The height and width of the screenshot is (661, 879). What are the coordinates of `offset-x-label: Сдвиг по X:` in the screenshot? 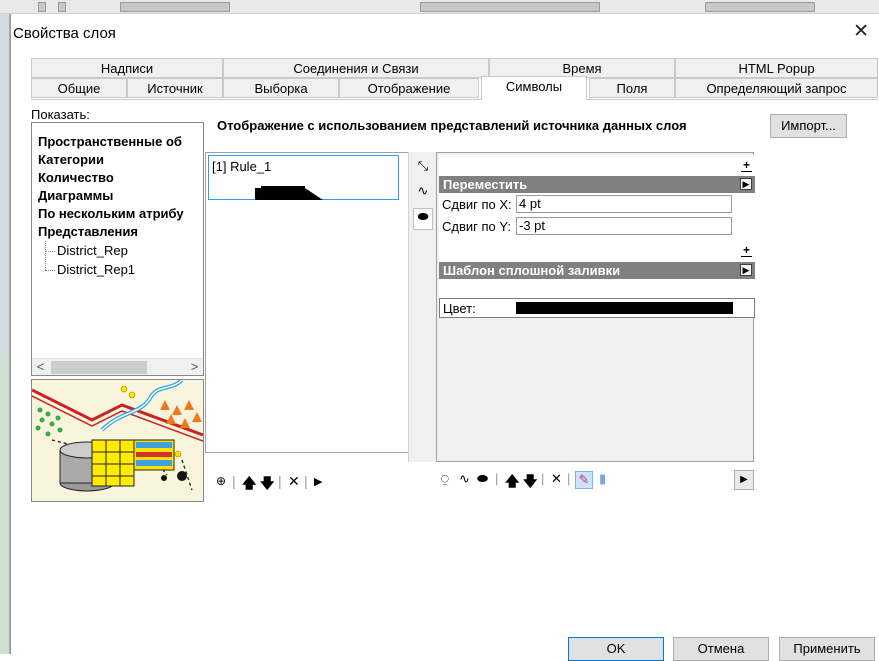 It's located at (477, 204).